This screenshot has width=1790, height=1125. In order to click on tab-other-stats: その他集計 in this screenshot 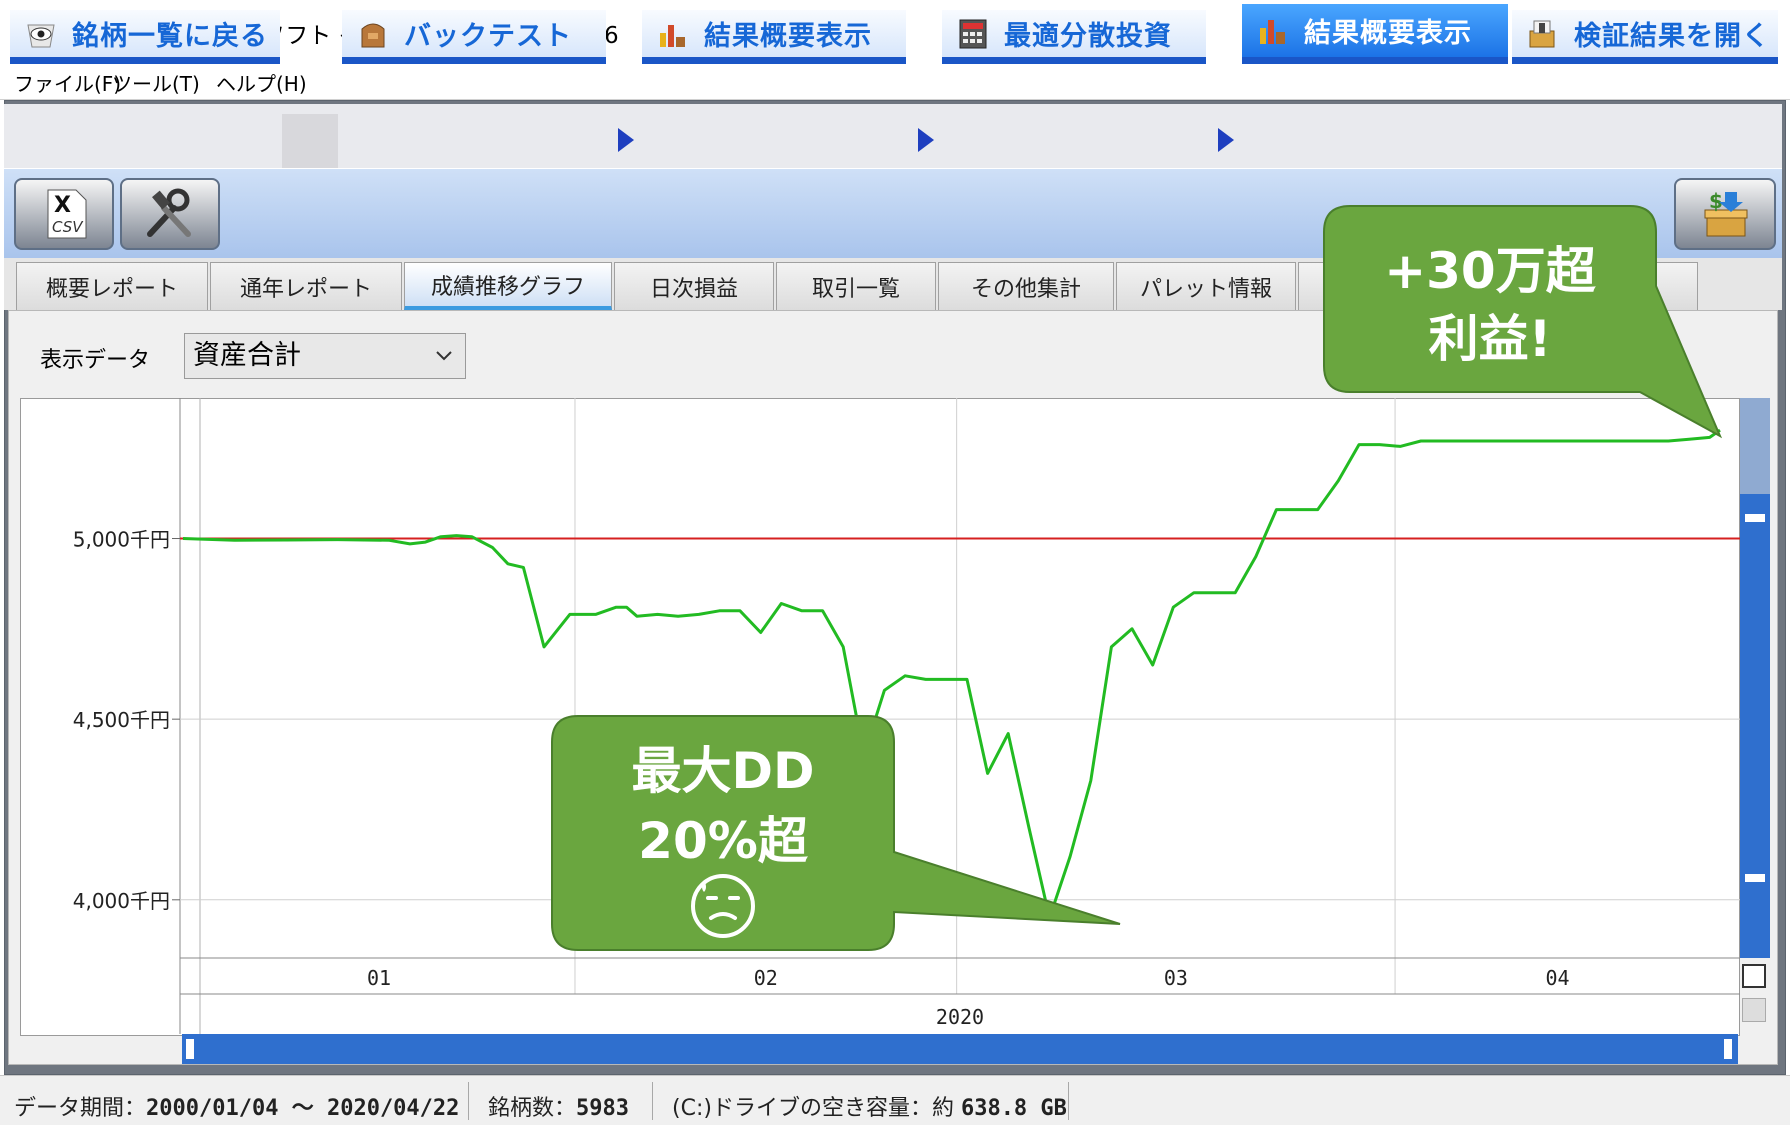, I will do `click(1026, 286)`.